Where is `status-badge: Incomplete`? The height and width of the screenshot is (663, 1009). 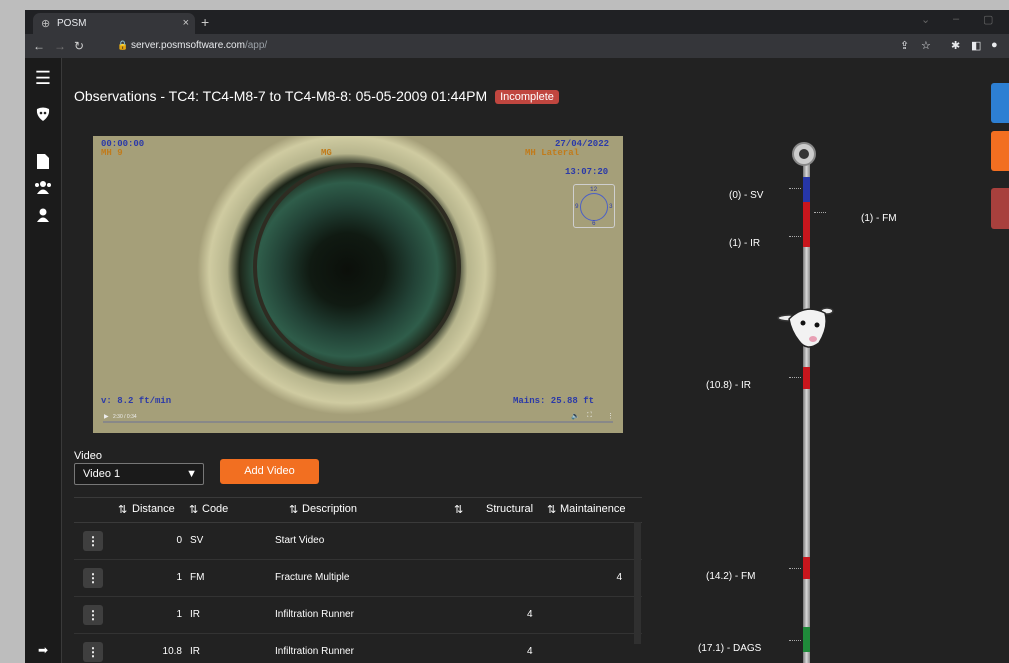
status-badge: Incomplete is located at coordinates (527, 97).